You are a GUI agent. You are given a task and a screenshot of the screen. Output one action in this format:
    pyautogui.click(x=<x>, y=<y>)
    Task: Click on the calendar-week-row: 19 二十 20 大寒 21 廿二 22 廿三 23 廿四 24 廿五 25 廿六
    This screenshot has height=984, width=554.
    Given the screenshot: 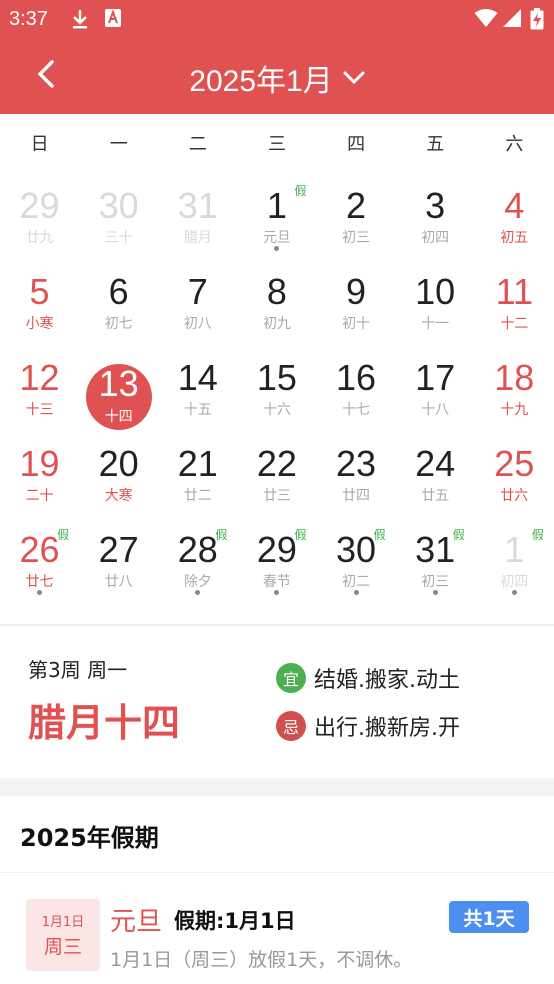 What is the action you would take?
    pyautogui.click(x=277, y=467)
    